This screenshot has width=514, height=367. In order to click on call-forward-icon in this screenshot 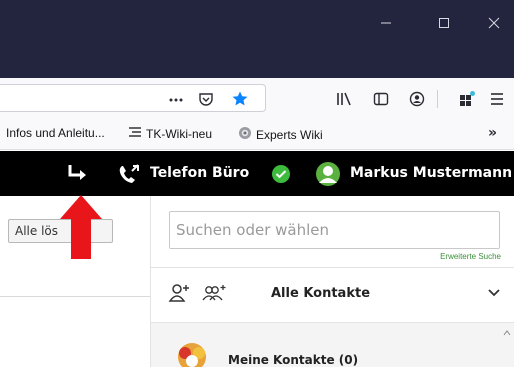, I will do `click(78, 174)`.